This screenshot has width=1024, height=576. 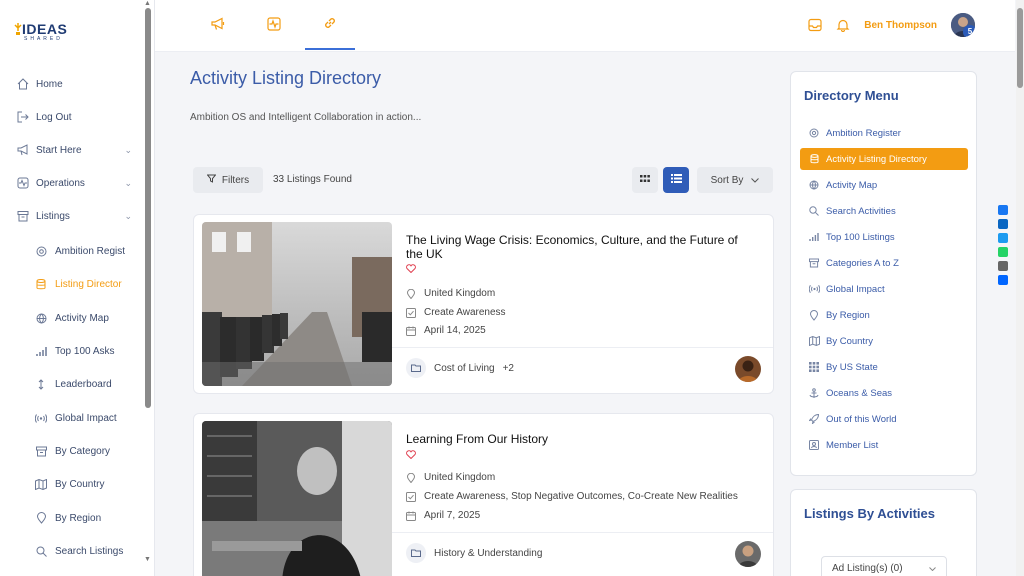 What do you see at coordinates (1003, 224) in the screenshot?
I see `linkedin-icon` at bounding box center [1003, 224].